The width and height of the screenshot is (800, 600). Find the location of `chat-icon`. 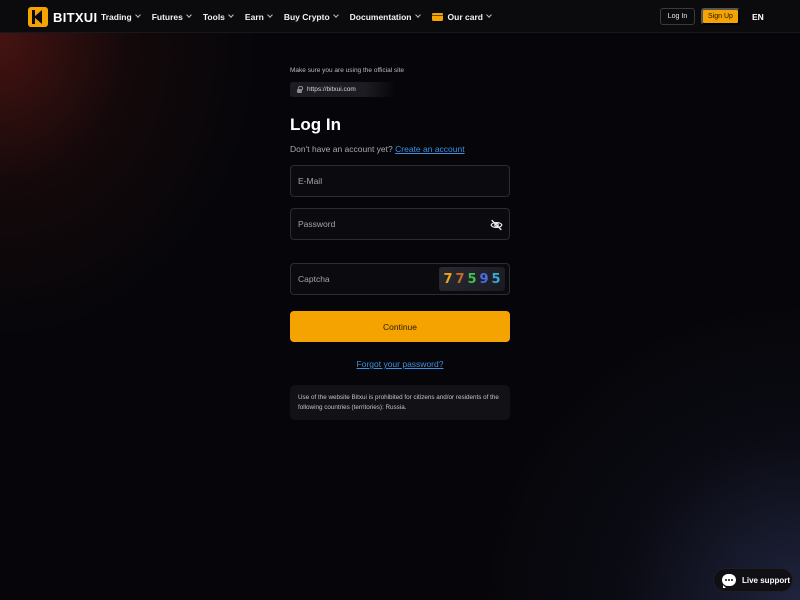

chat-icon is located at coordinates (729, 581).